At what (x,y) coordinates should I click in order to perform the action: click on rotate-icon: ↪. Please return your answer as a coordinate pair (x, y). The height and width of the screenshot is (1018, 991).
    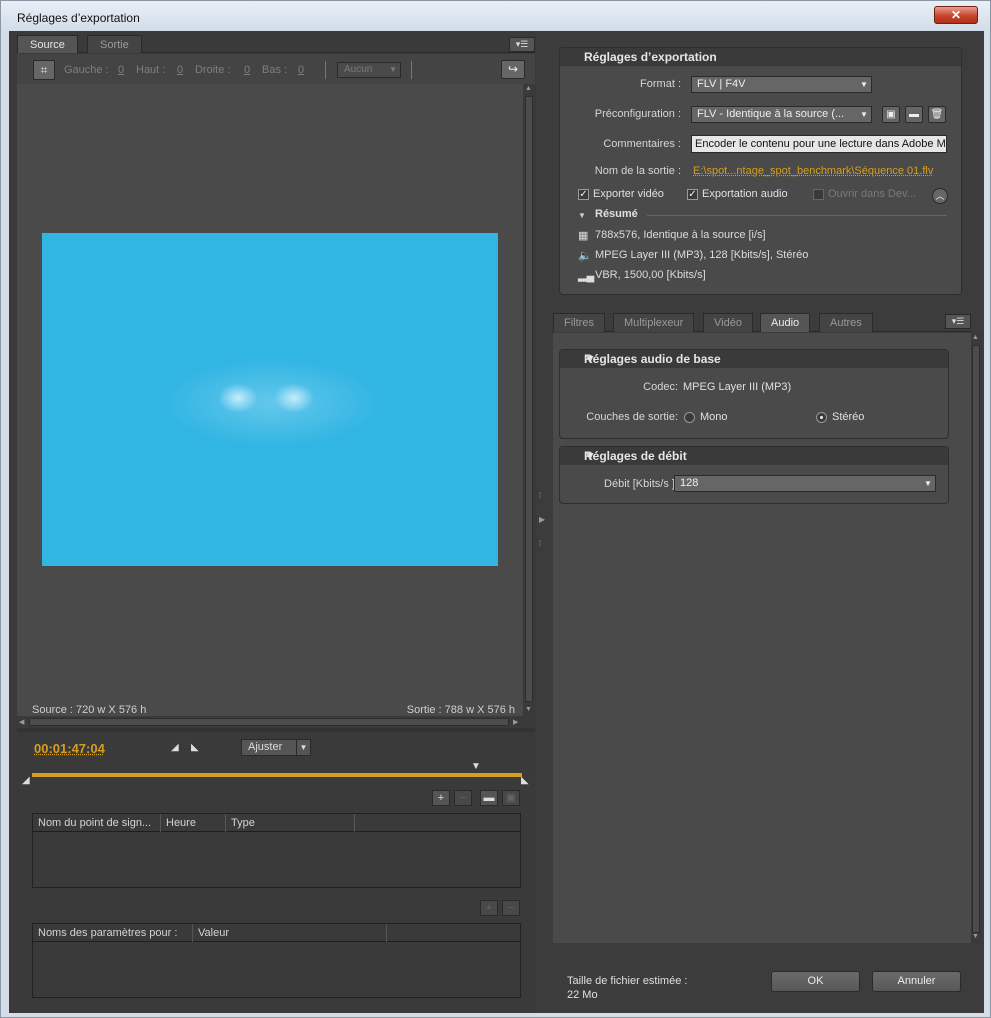
    Looking at the image, I should click on (513, 69).